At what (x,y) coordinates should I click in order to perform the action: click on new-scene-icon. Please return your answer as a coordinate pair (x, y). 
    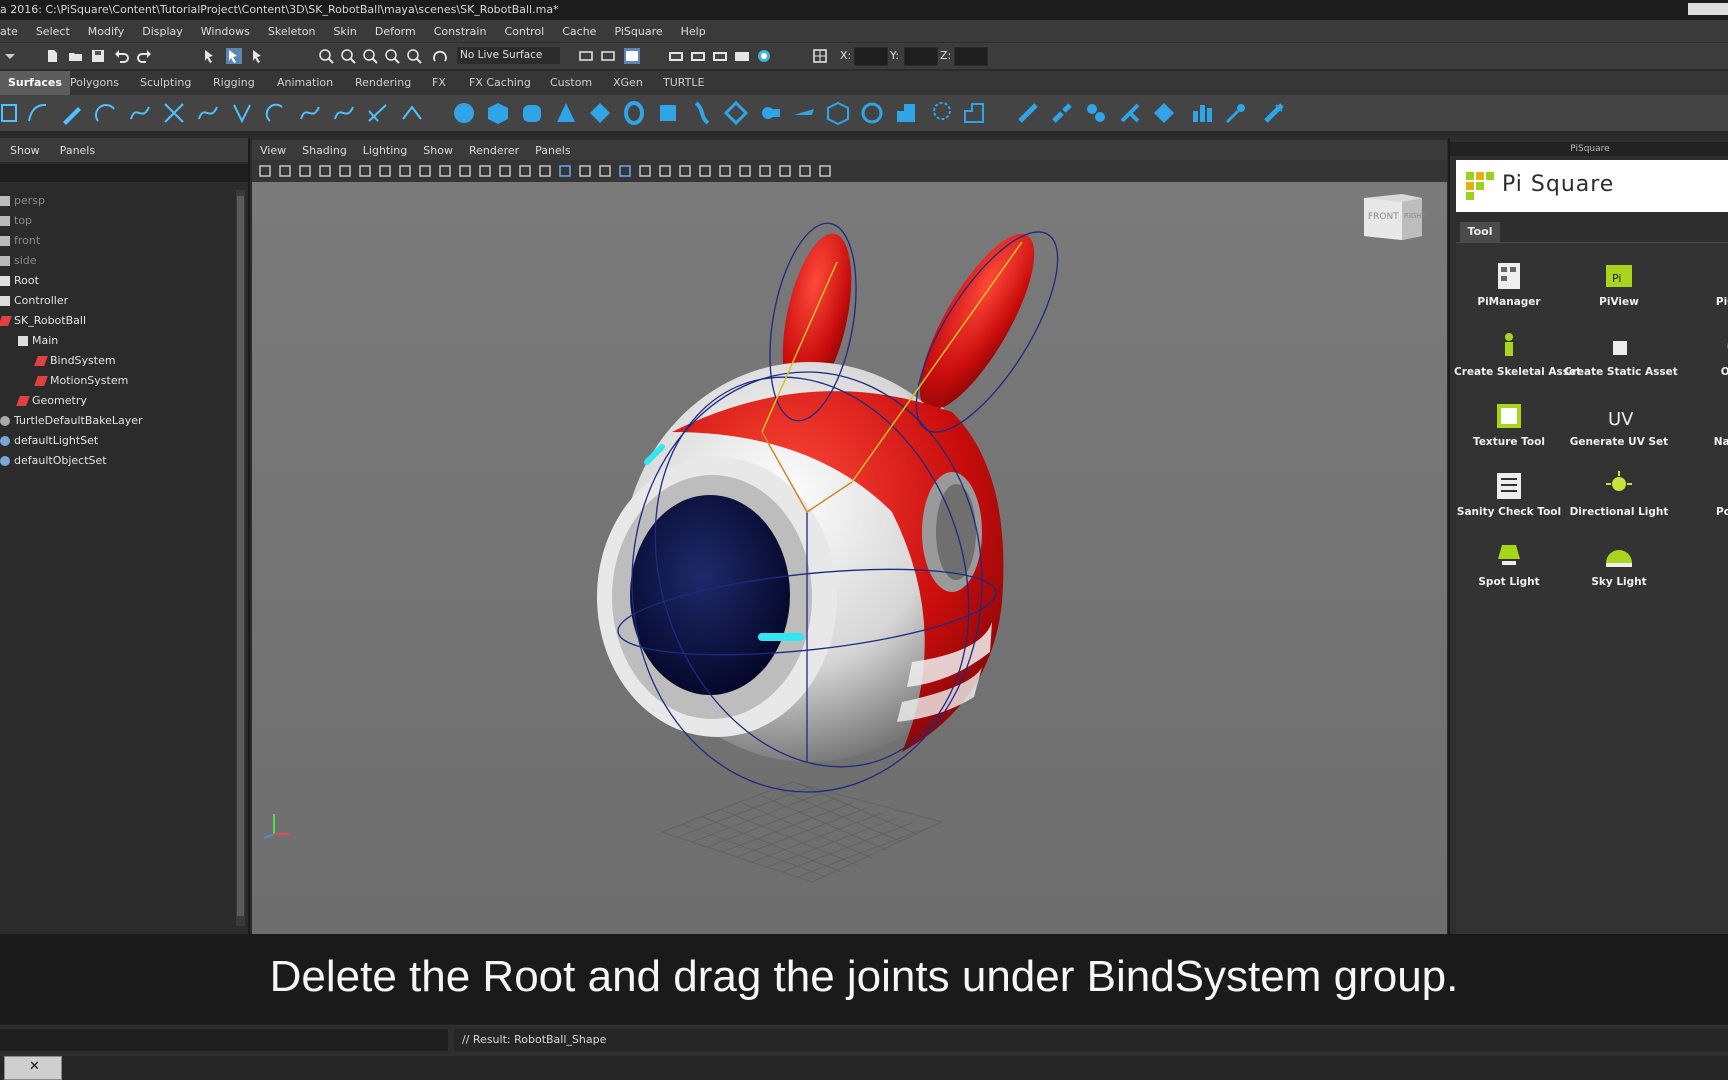
    Looking at the image, I should click on (52, 56).